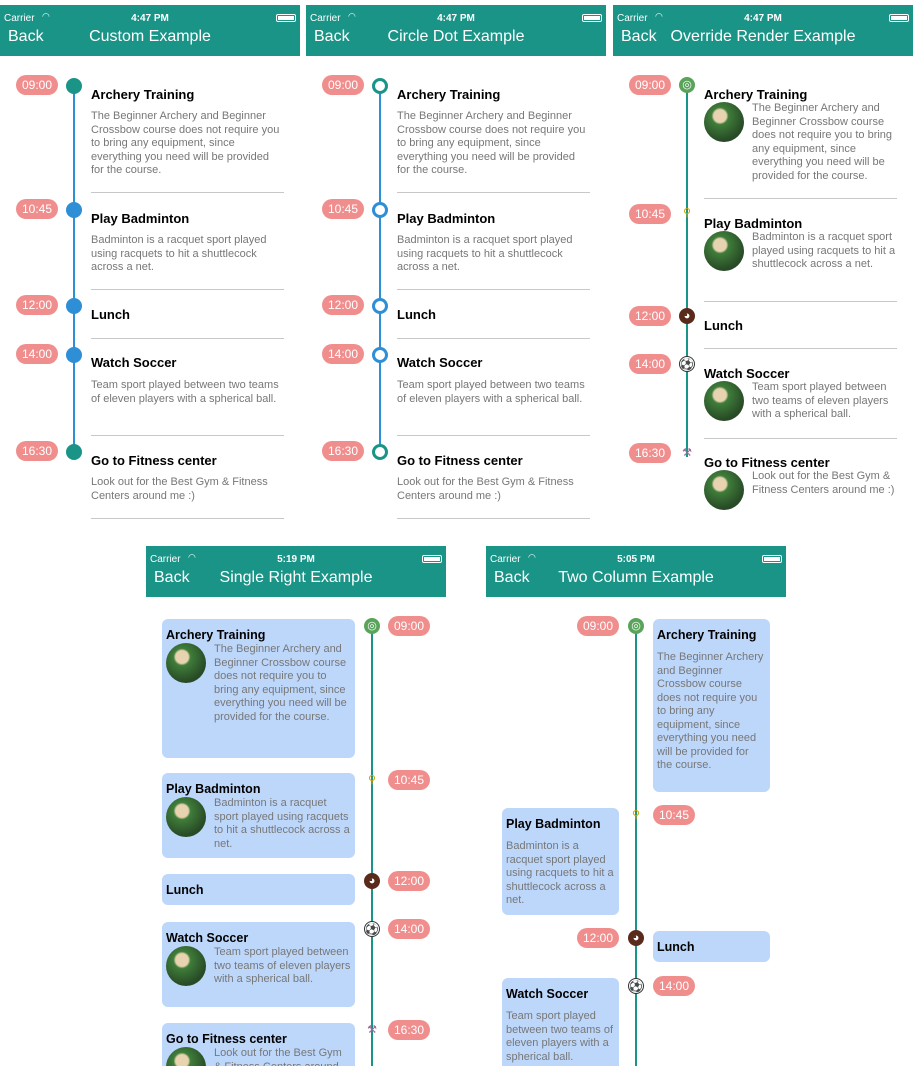 The image size is (913, 1086). Describe the element at coordinates (687, 364) in the screenshot. I see `soccer-icon: ⚽` at that location.